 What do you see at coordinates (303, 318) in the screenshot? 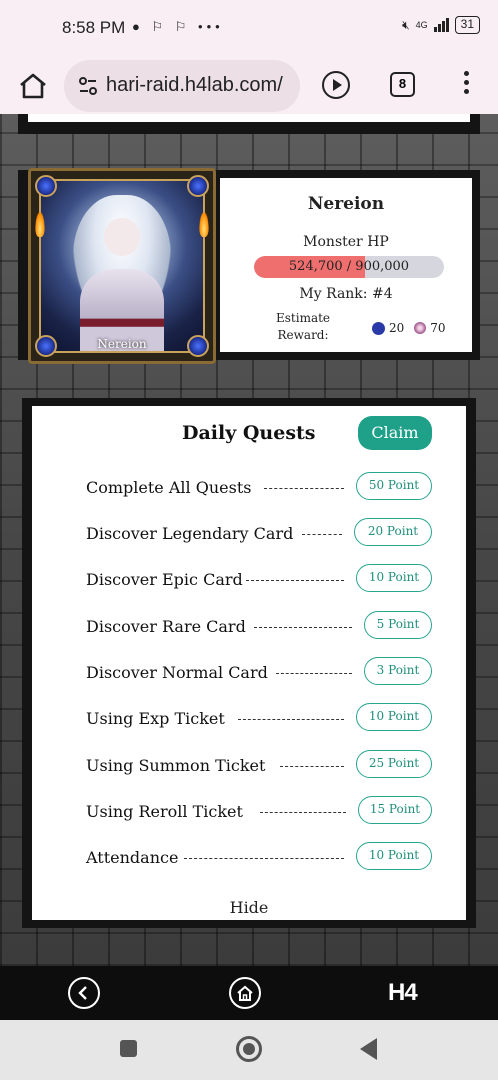
I see `reward-label-line1: Estimate` at bounding box center [303, 318].